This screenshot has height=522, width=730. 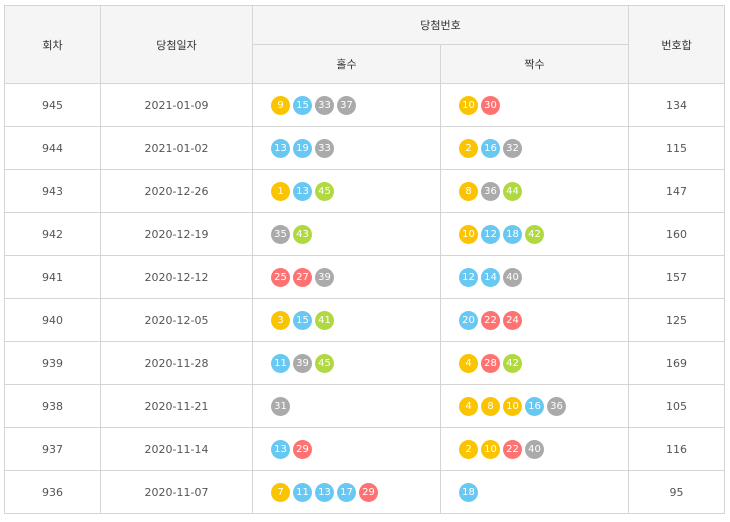 What do you see at coordinates (534, 492) in the screenshot?
I see `even-numbers-cell: 18` at bounding box center [534, 492].